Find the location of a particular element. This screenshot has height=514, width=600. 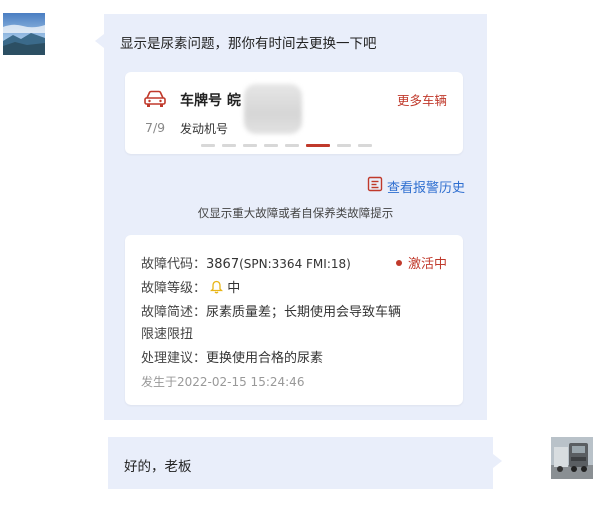

fault-desc-continuation: 限速限扭 is located at coordinates (167, 334).